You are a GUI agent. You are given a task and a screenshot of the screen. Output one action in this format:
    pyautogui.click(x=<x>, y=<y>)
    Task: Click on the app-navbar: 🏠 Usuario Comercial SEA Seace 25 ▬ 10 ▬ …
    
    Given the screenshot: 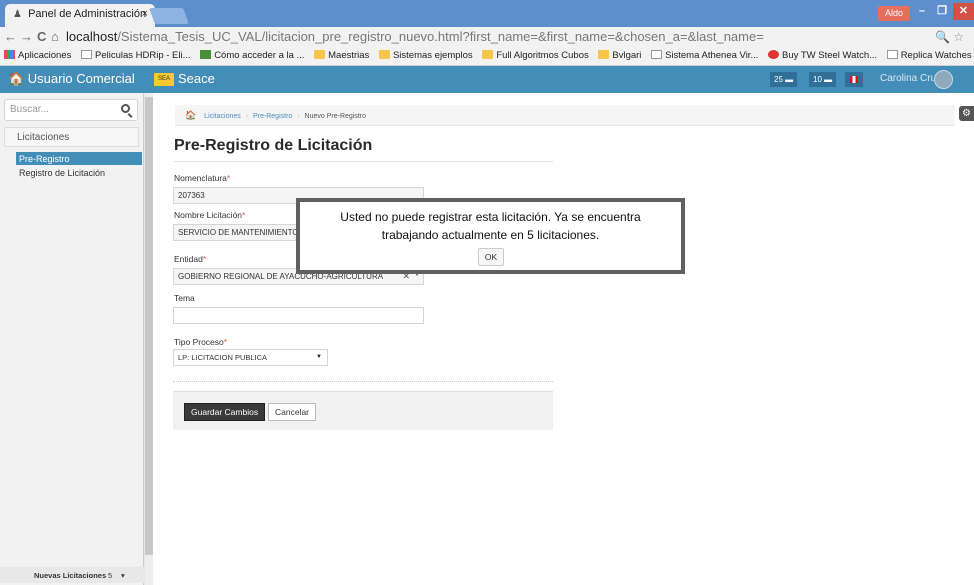 What is the action you would take?
    pyautogui.click(x=487, y=79)
    